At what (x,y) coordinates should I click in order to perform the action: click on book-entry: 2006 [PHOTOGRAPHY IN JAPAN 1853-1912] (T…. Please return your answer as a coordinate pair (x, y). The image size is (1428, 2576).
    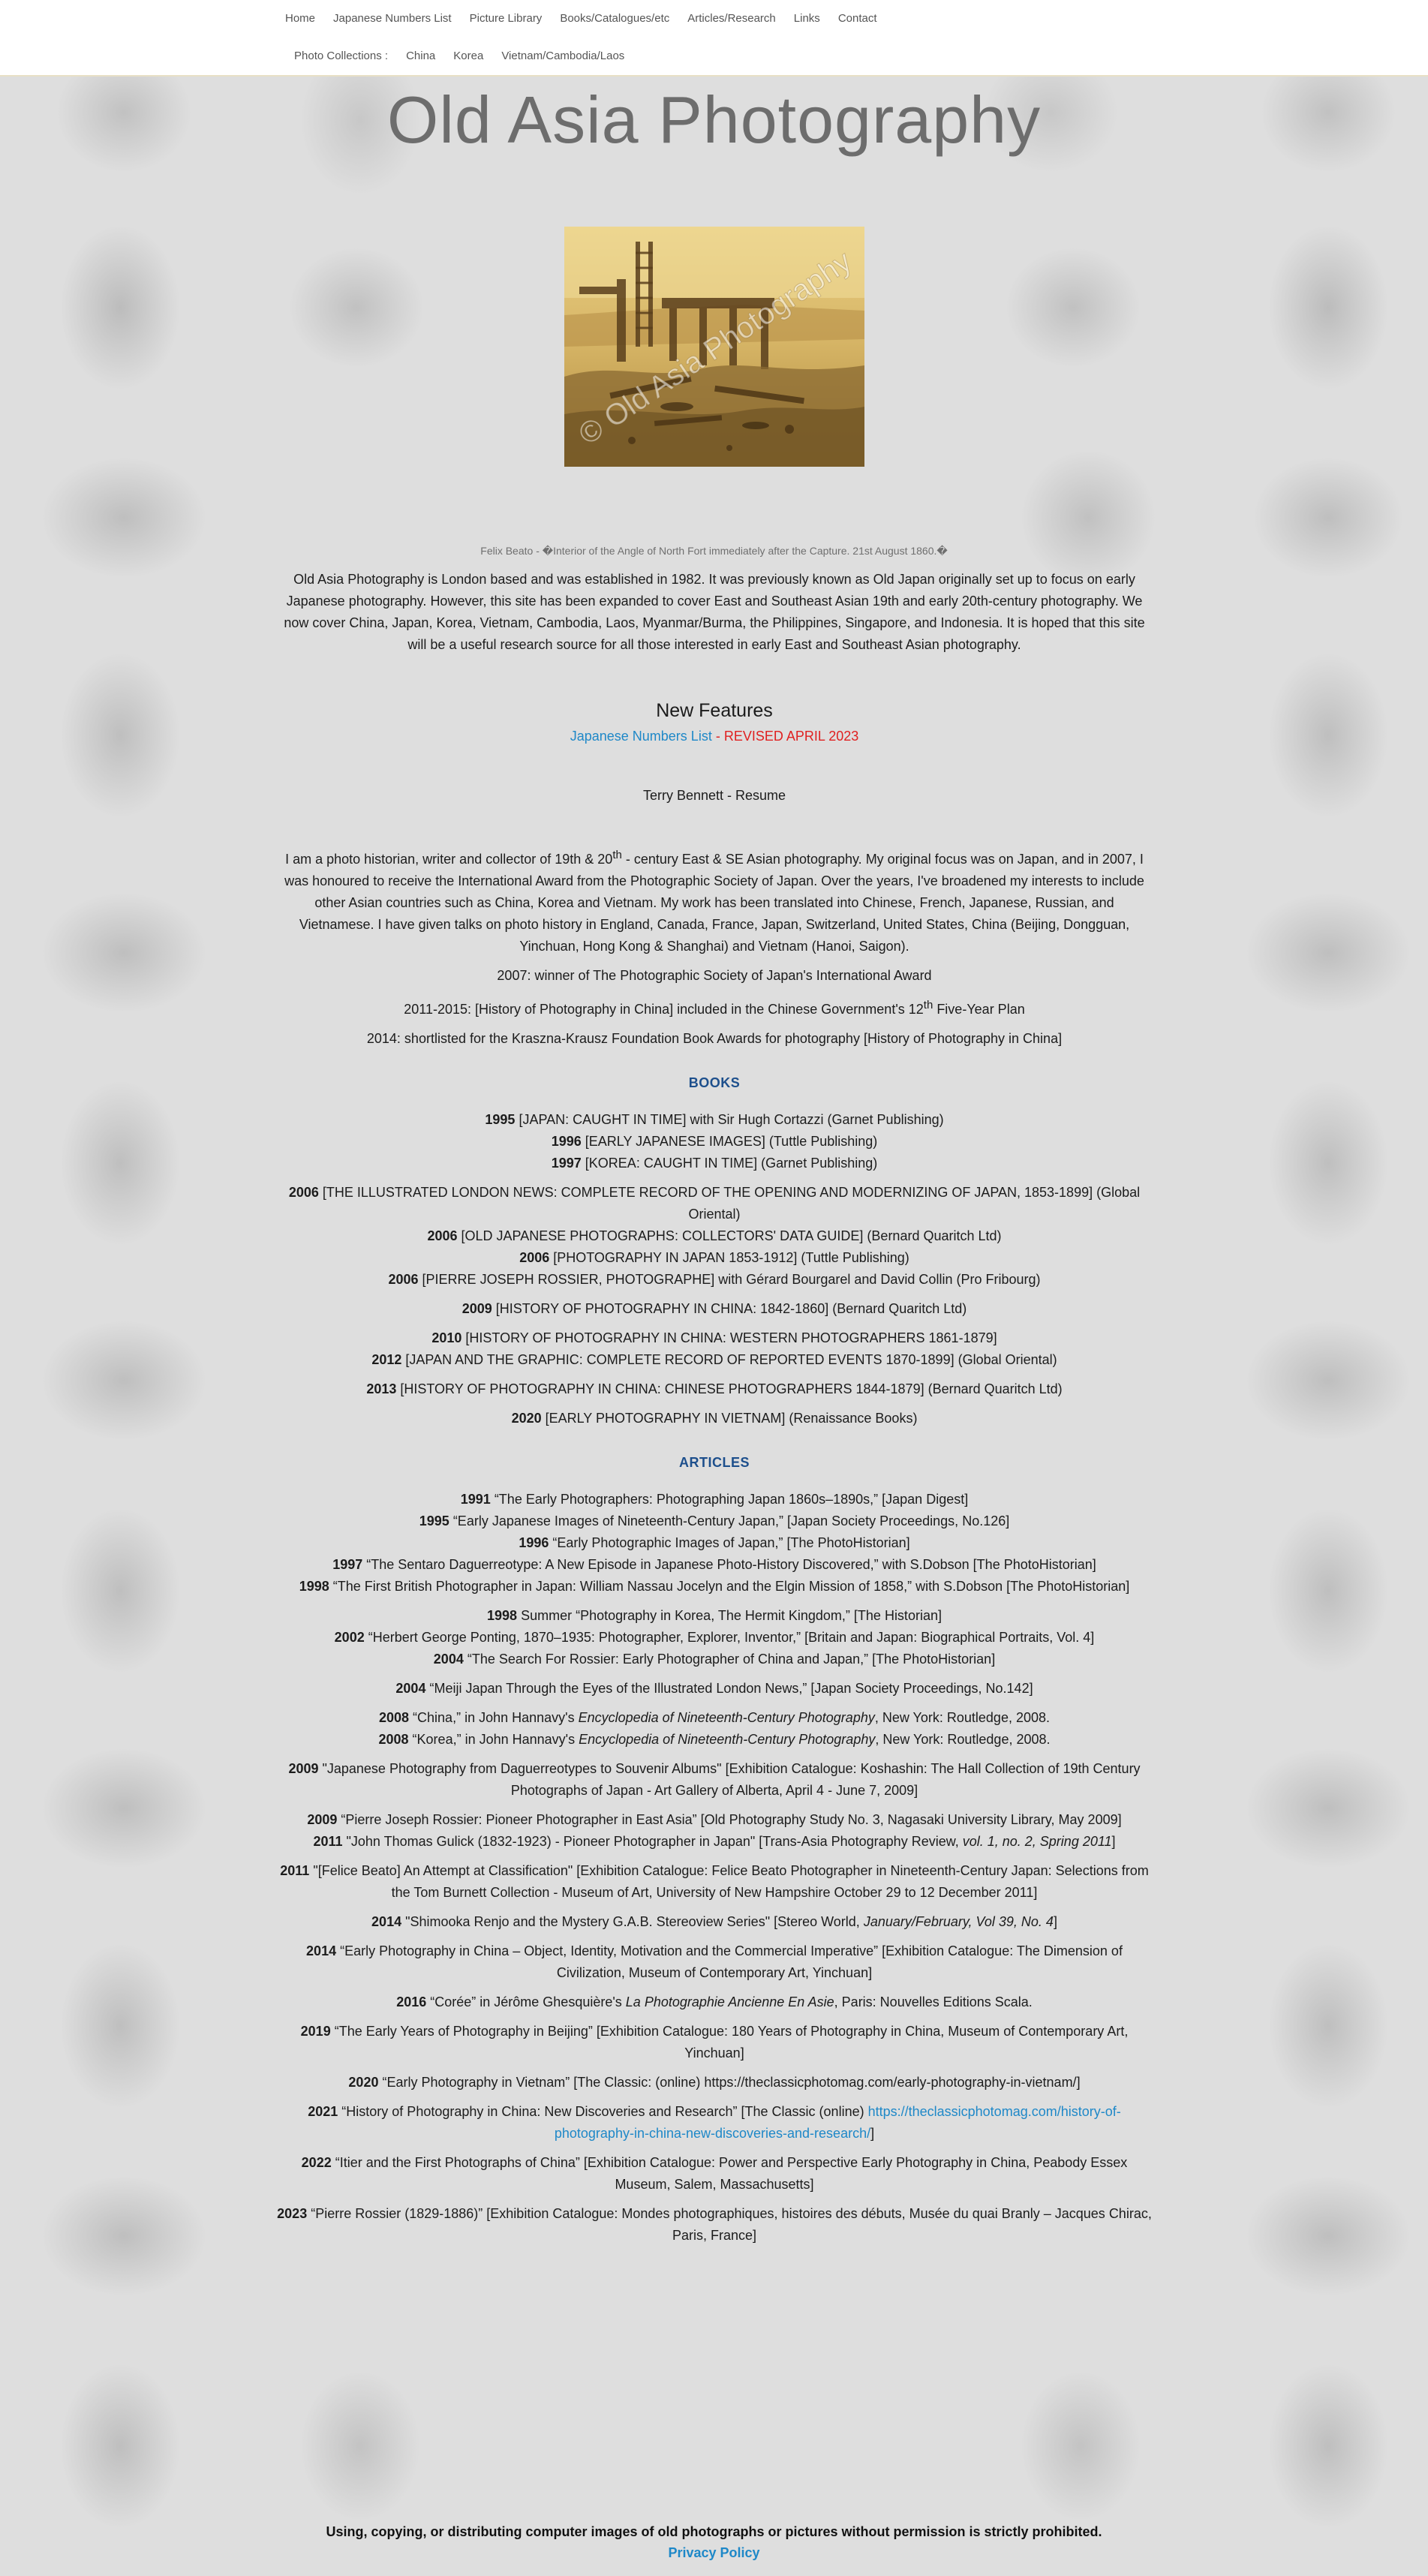
    Looking at the image, I should click on (714, 1258).